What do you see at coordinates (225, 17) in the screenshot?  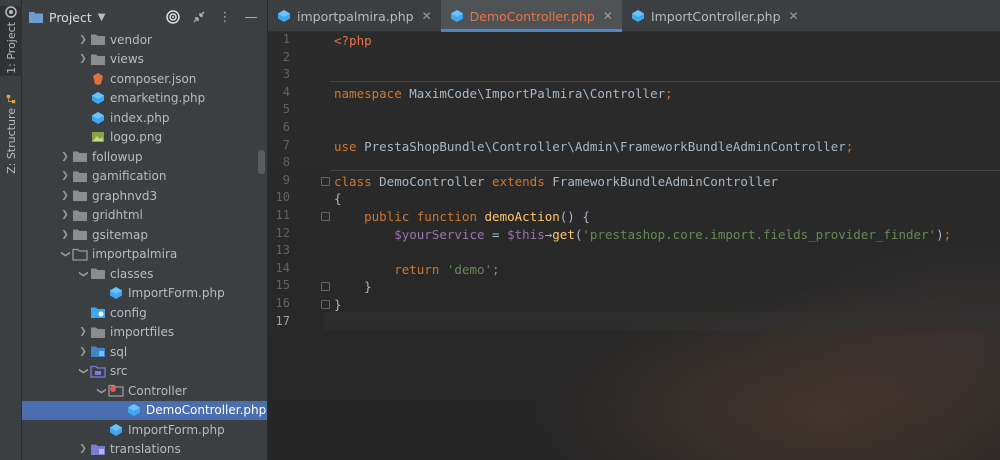 I see `more-options-icon: ⋮` at bounding box center [225, 17].